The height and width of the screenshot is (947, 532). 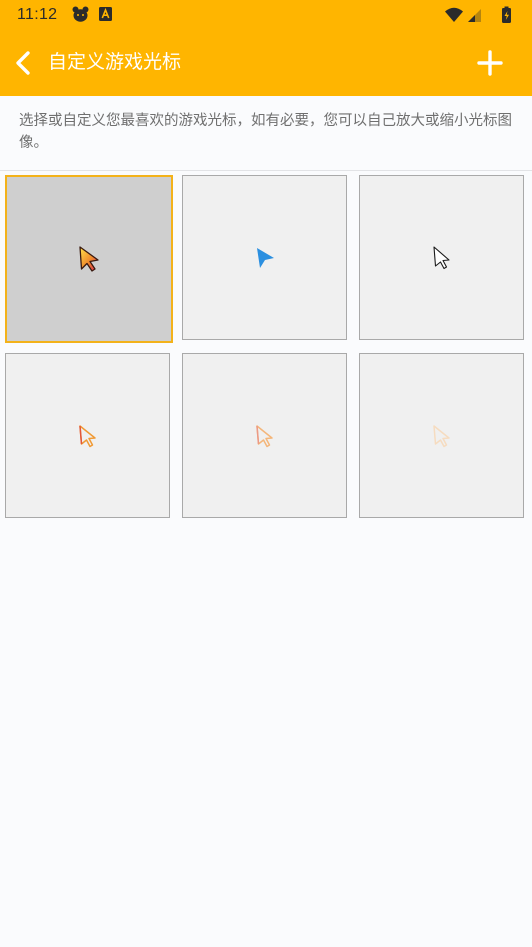 What do you see at coordinates (80, 16) in the screenshot?
I see `bear-app-icon` at bounding box center [80, 16].